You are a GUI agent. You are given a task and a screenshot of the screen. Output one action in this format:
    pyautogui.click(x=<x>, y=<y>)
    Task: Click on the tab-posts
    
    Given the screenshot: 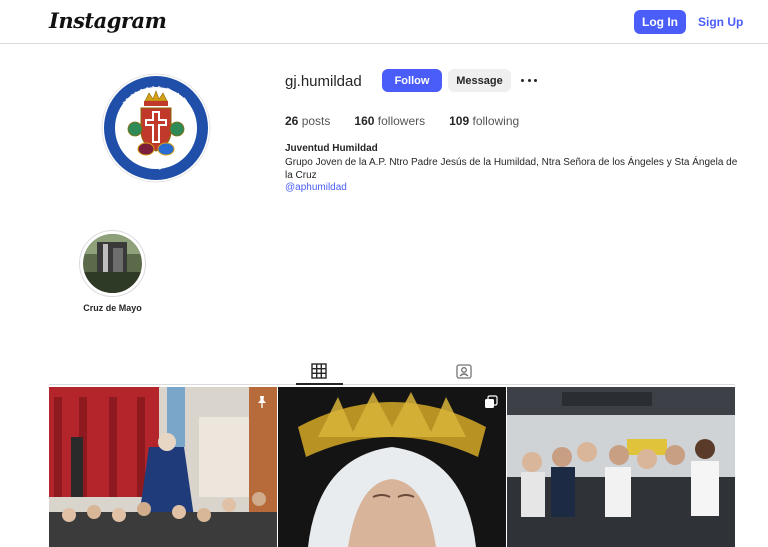 What is the action you would take?
    pyautogui.click(x=319, y=371)
    